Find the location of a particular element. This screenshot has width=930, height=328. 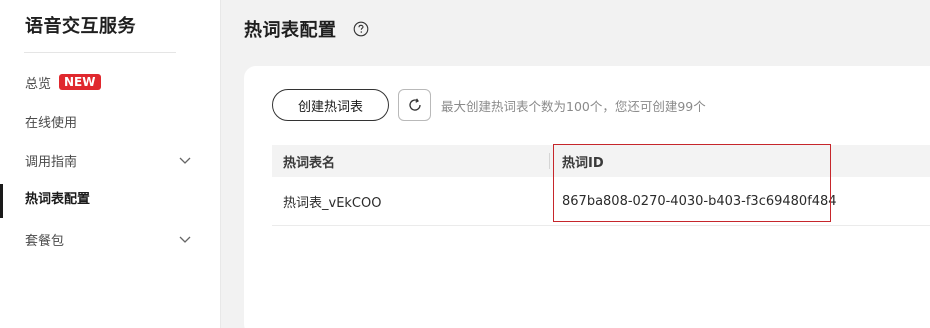

column-header-id: 热词ID is located at coordinates (583, 163).